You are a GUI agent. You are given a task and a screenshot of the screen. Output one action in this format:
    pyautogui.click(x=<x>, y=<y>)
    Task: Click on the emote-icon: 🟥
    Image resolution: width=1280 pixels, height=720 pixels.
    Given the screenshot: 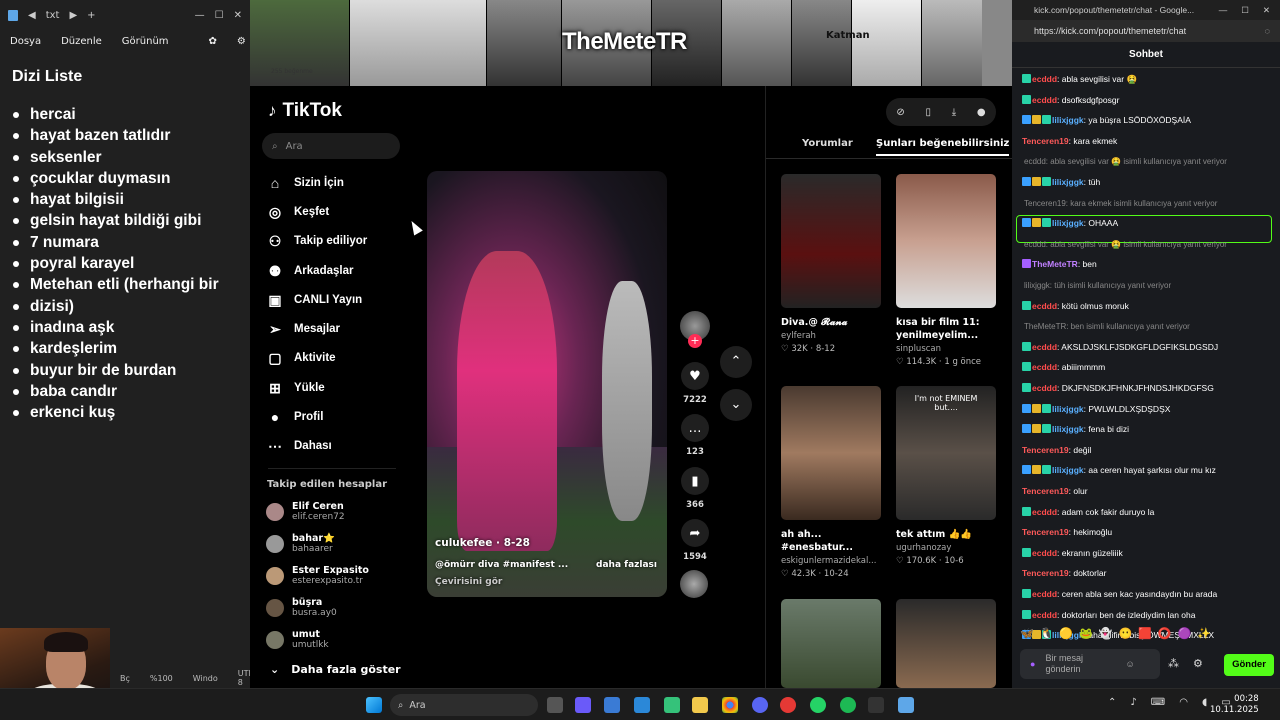 What is the action you would take?
    pyautogui.click(x=1145, y=633)
    